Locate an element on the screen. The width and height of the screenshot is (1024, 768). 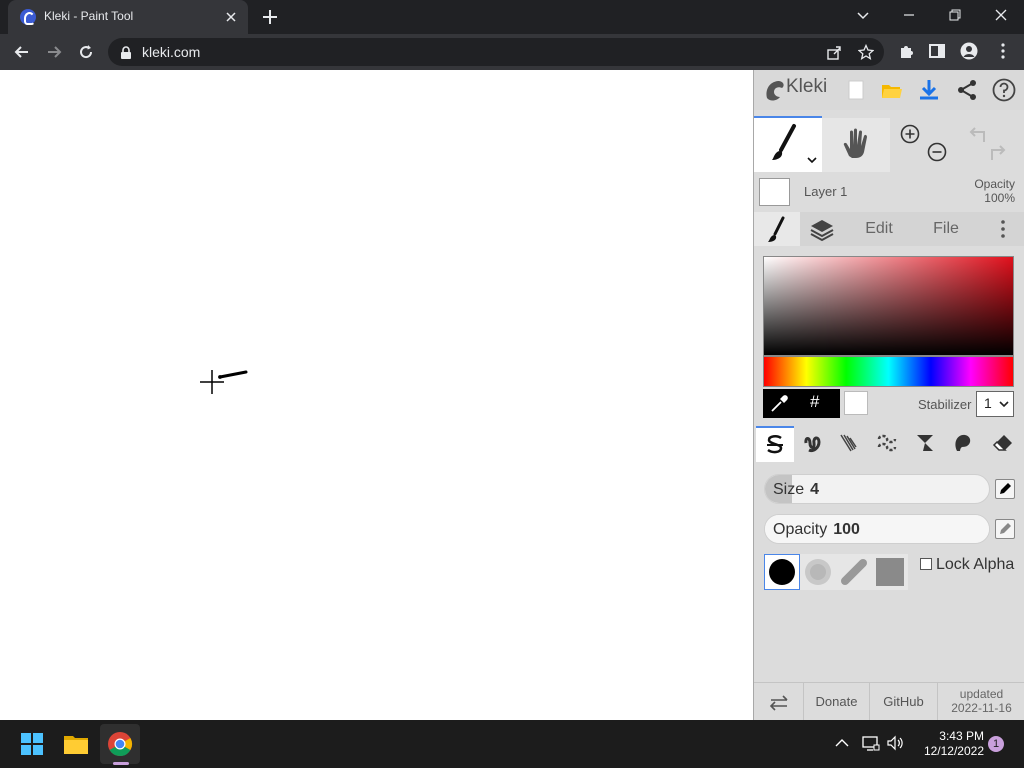
arrow-left-icon is located at coordinates (21, 52).